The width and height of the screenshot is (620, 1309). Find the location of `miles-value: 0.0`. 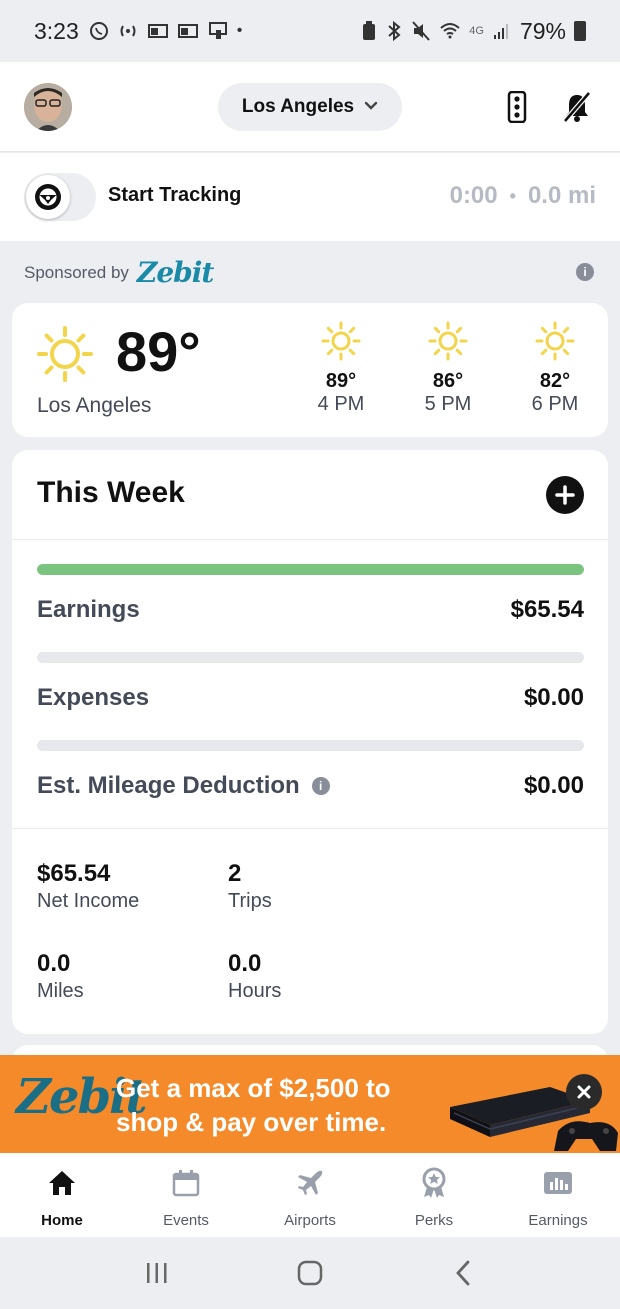

miles-value: 0.0 is located at coordinates (54, 963).